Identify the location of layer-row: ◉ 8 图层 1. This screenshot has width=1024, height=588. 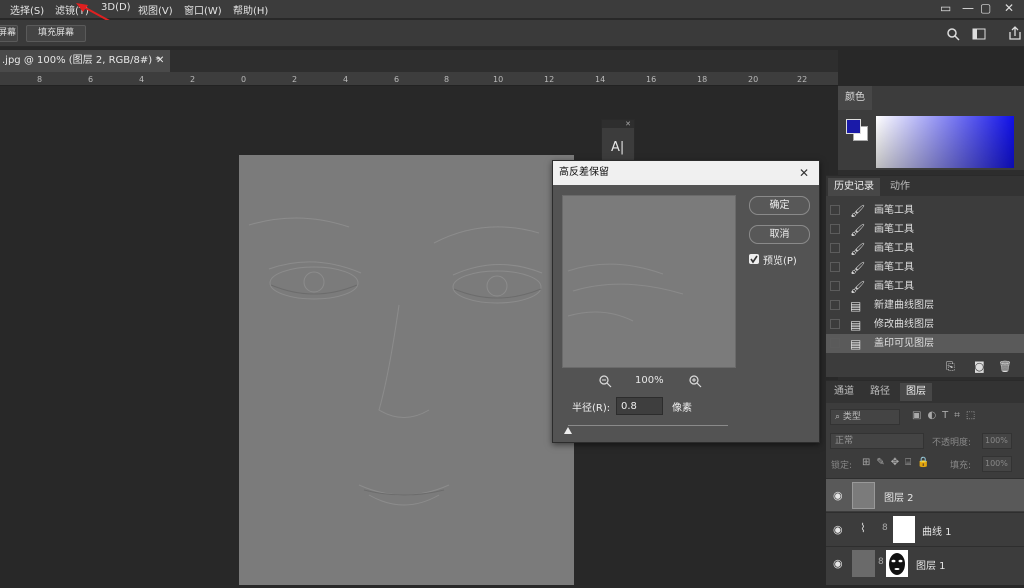
(925, 562).